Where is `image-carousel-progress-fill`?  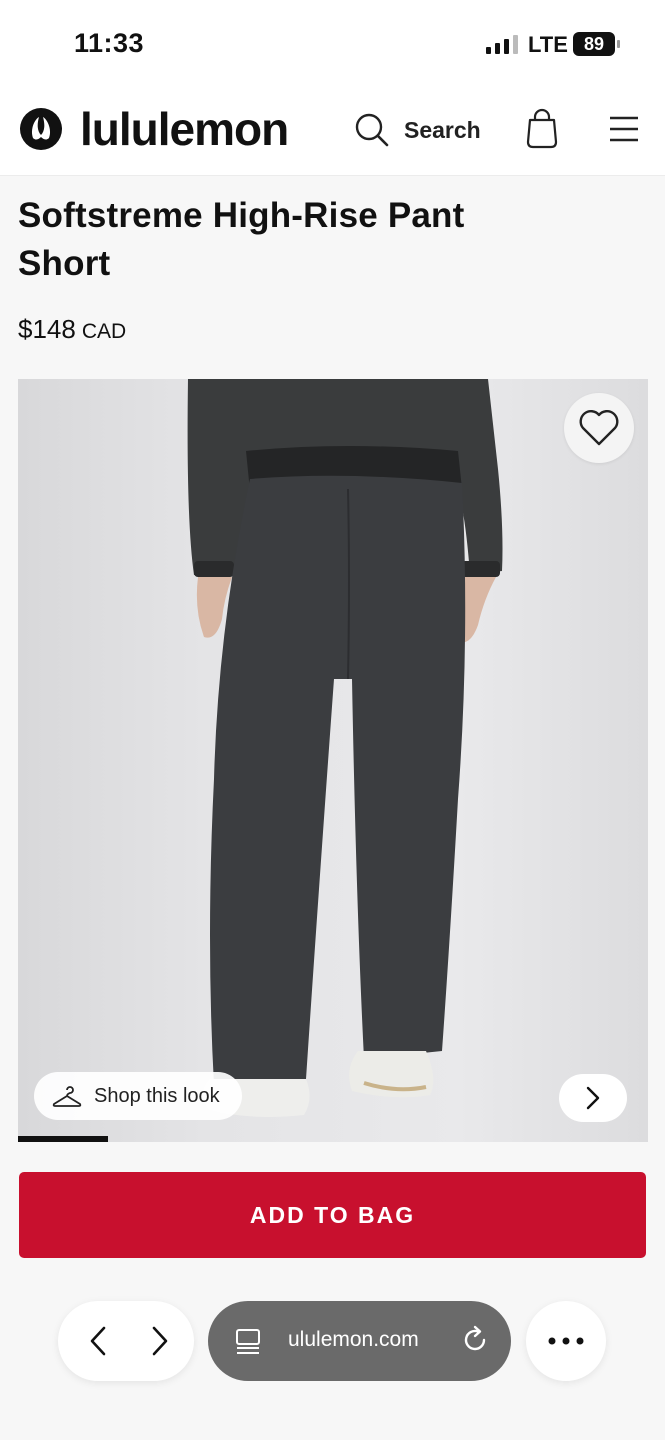
image-carousel-progress-fill is located at coordinates (63, 1139).